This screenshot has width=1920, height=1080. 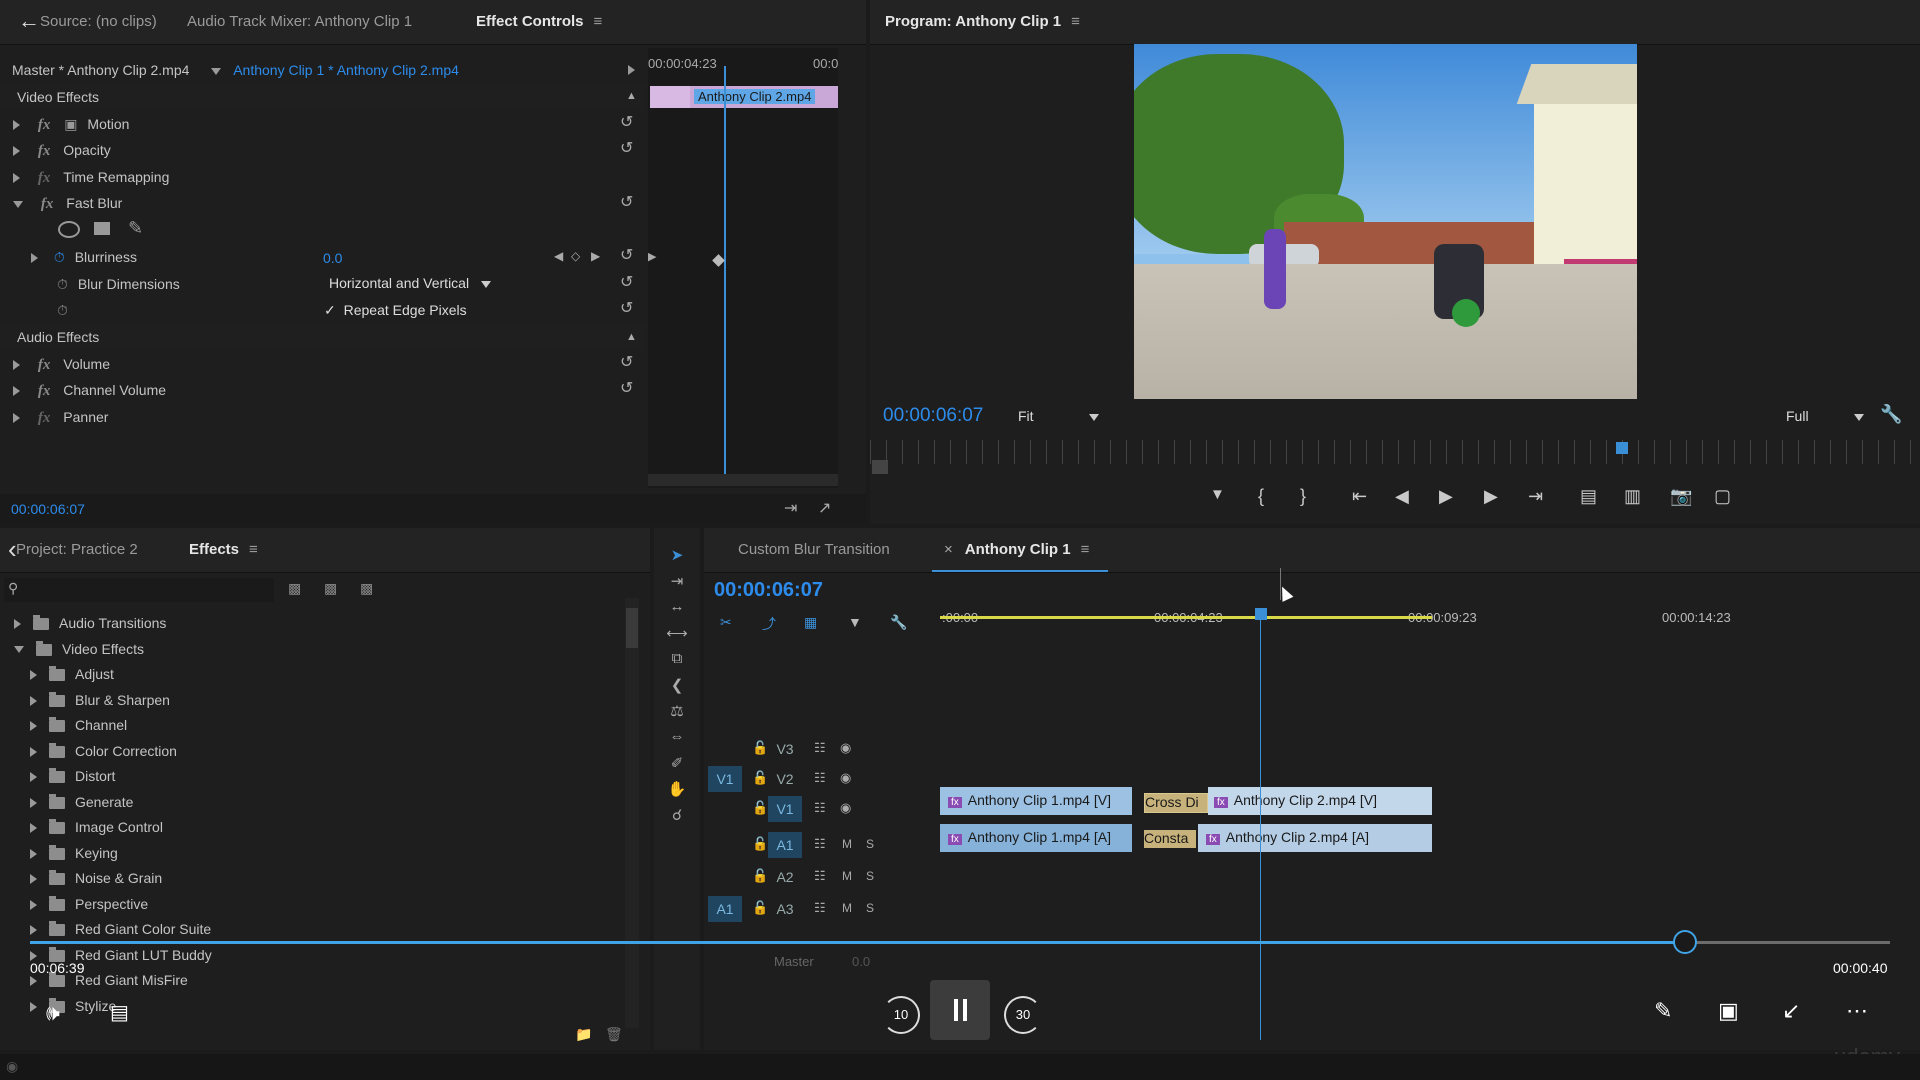 I want to click on effects-search-input: ⚲, so click(x=139, y=590).